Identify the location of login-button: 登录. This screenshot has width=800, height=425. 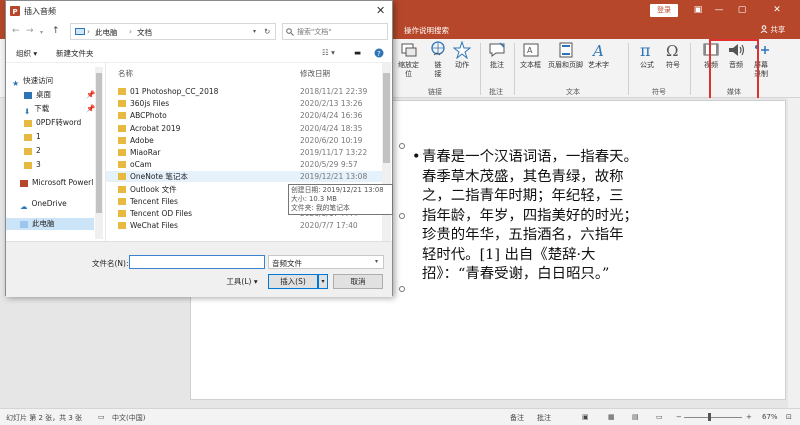
(664, 10).